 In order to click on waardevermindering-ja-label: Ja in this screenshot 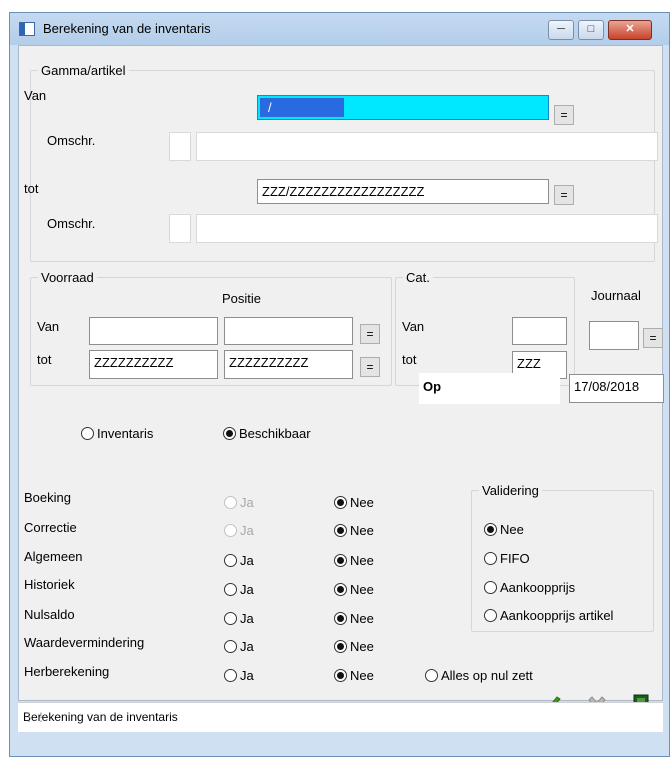, I will do `click(247, 646)`.